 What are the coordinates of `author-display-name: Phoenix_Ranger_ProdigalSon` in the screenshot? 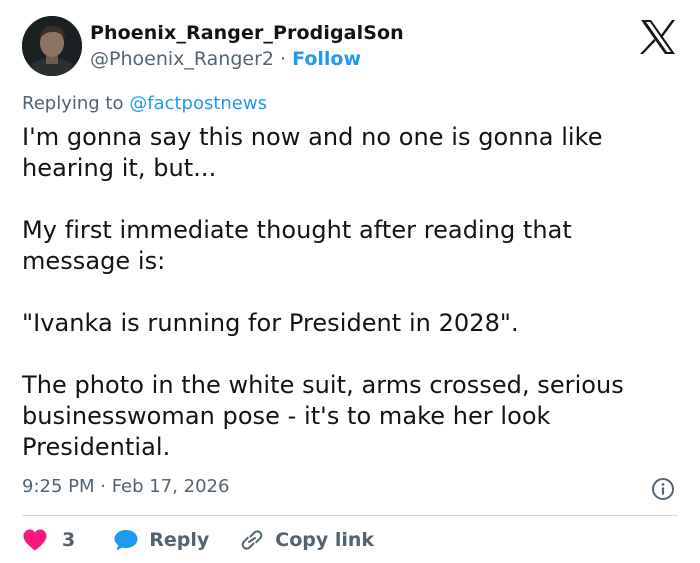 It's located at (247, 33).